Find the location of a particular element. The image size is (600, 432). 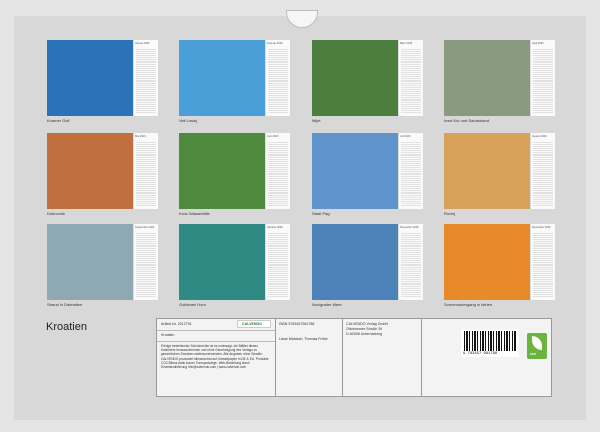

month-thumbnail: November 2026 Novigrader Meer is located at coordinates (367, 265).